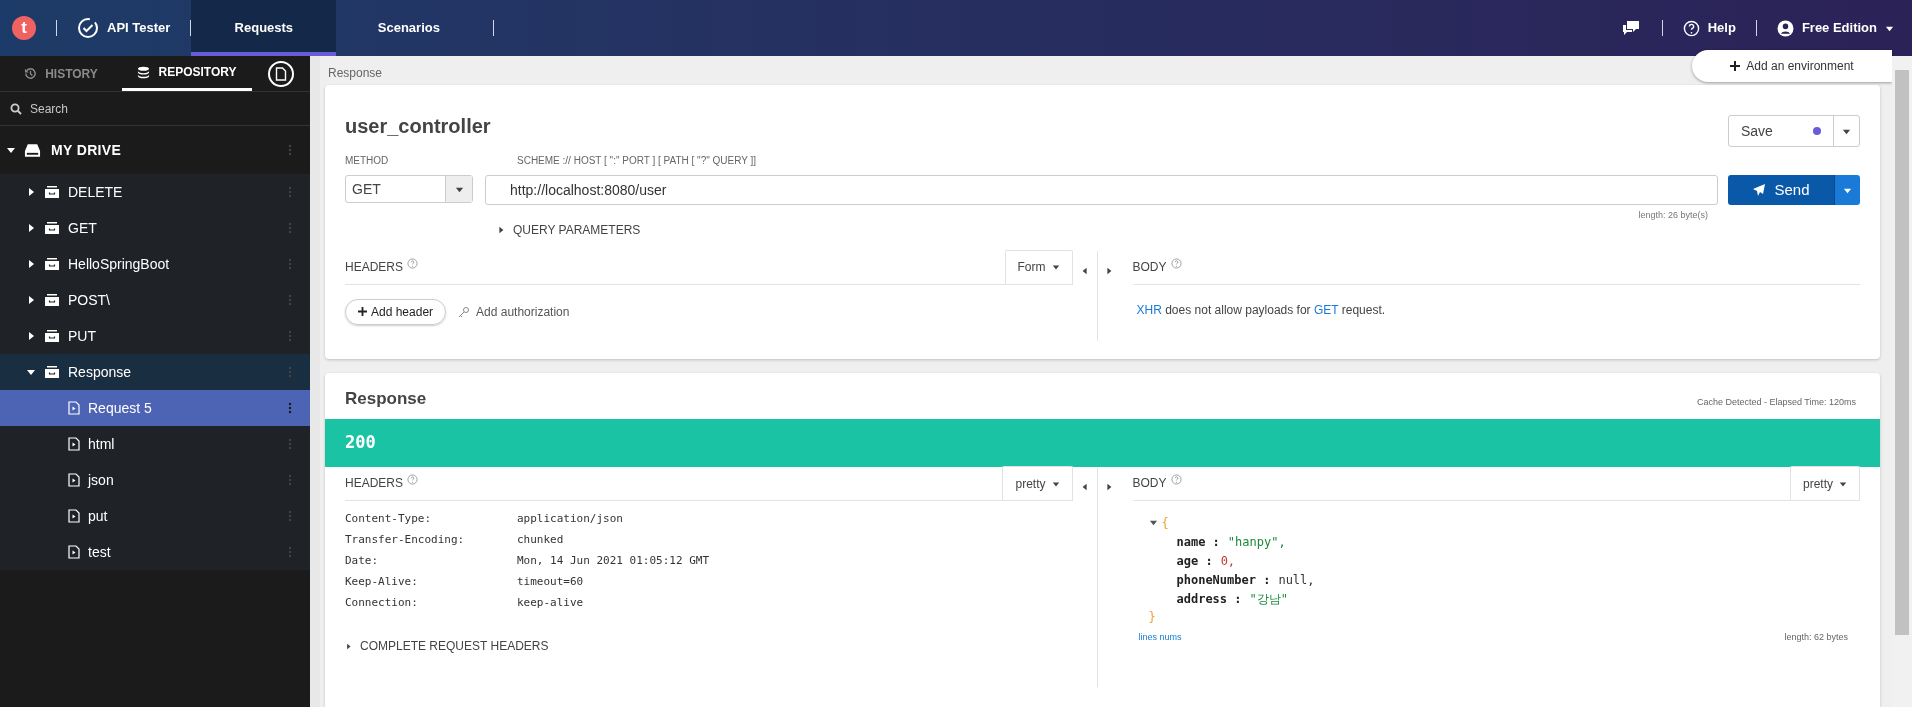 The height and width of the screenshot is (707, 1912). What do you see at coordinates (409, 189) in the screenshot?
I see `method-select: GET` at bounding box center [409, 189].